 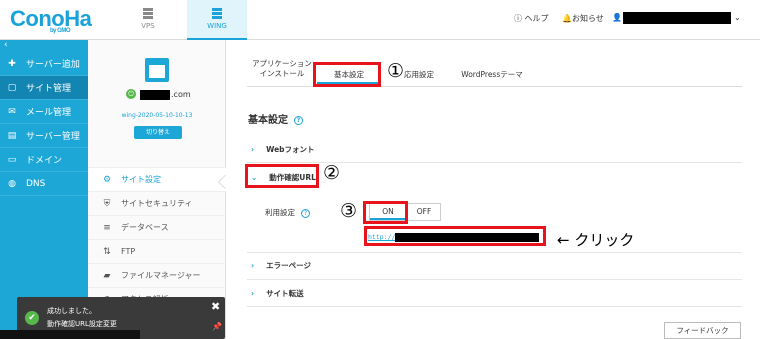 What do you see at coordinates (567, 18) in the screenshot?
I see `bell-icon: 🔔` at bounding box center [567, 18].